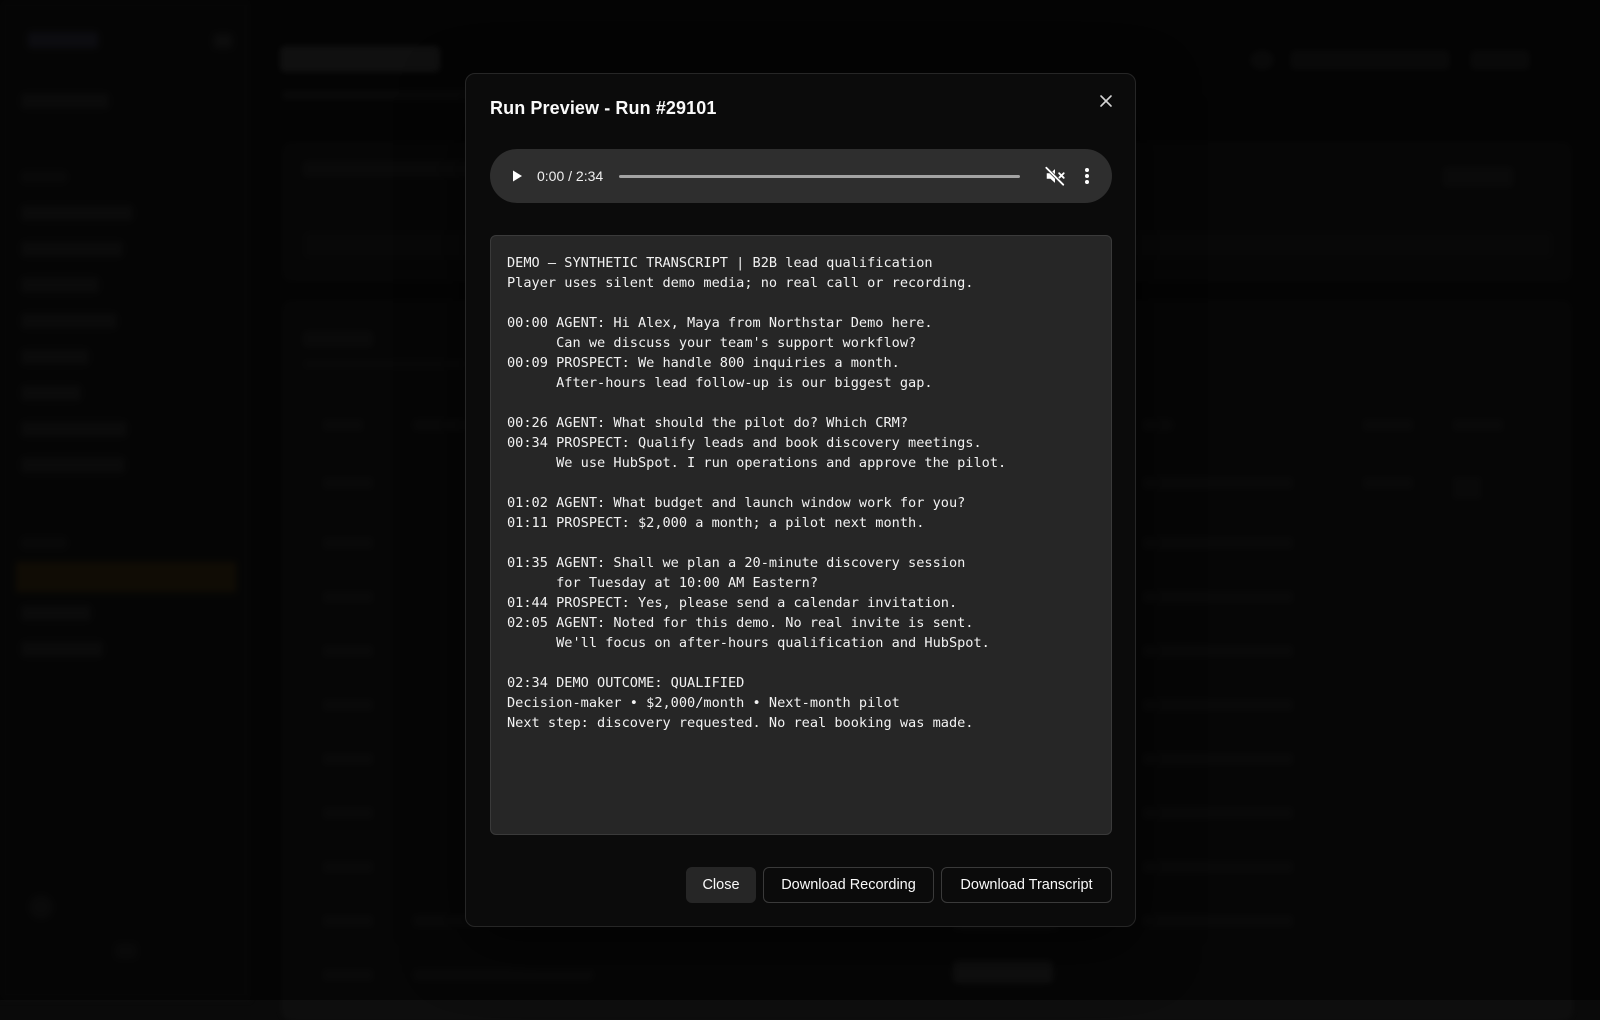  I want to click on dialog-title: Run Preview - Run #29101, so click(603, 108).